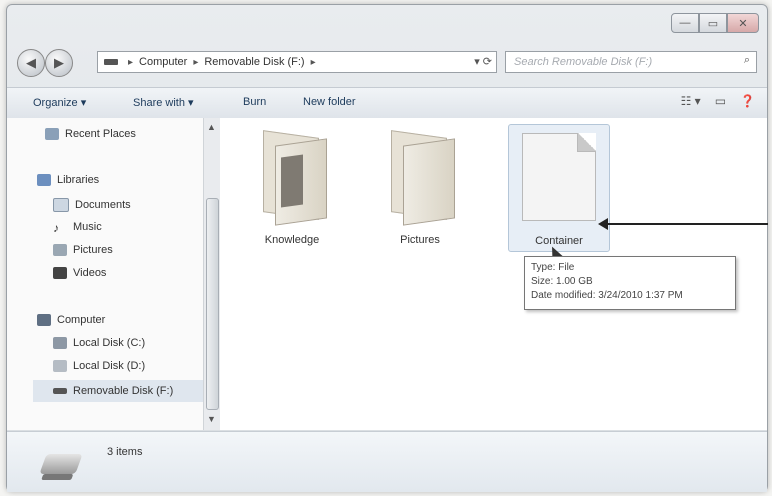 This screenshot has height=496, width=772. Describe the element at coordinates (292, 240) in the screenshot. I see `file-label: Knowledge` at that location.